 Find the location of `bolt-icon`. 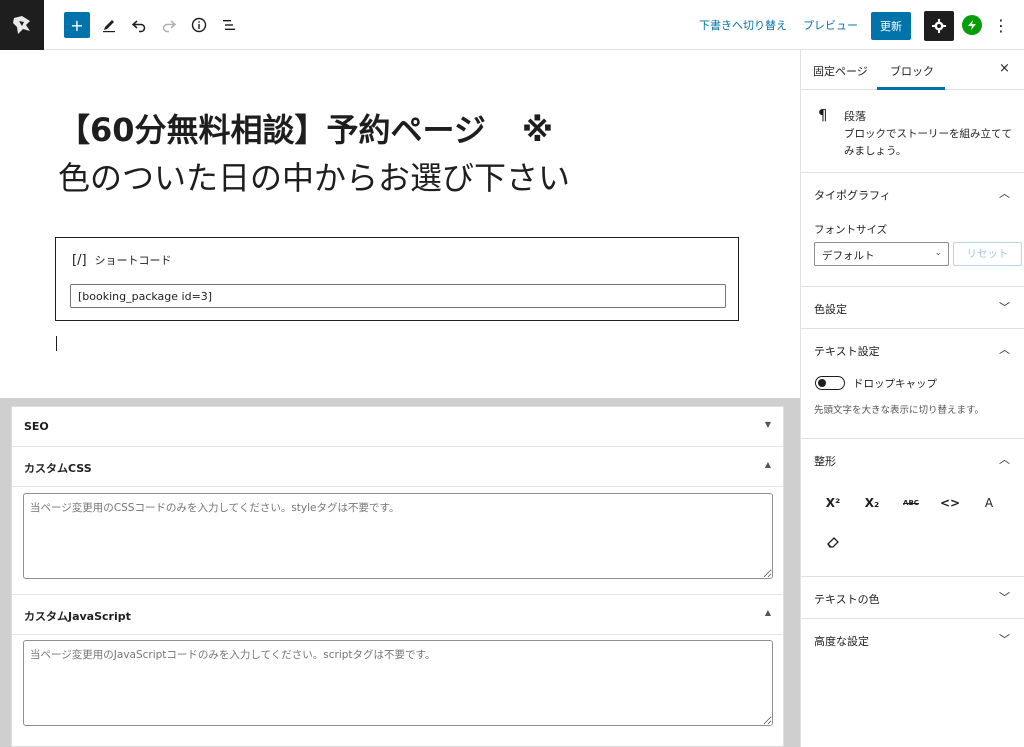

bolt-icon is located at coordinates (972, 25).